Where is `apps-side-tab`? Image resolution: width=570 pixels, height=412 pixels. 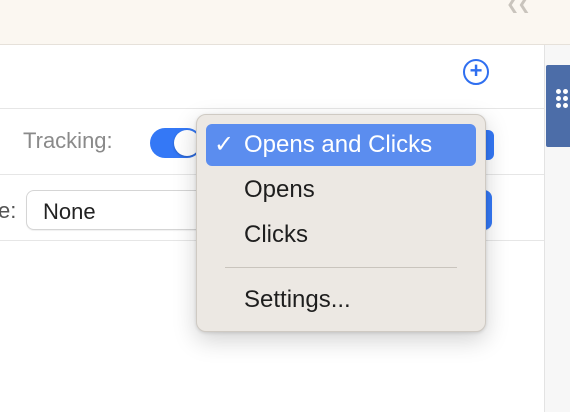 apps-side-tab is located at coordinates (558, 106).